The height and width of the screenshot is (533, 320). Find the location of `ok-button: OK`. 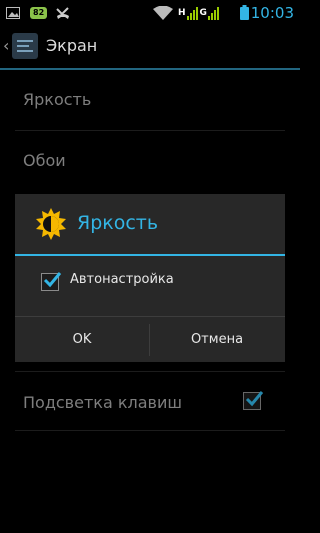

ok-button: OK is located at coordinates (82, 339).